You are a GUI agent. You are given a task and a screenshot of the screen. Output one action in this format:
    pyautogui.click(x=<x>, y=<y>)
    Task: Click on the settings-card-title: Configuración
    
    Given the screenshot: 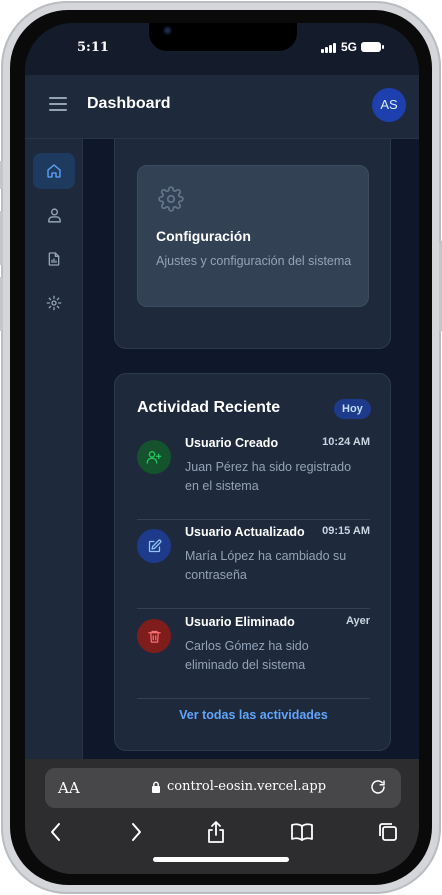 What is the action you would take?
    pyautogui.click(x=203, y=236)
    